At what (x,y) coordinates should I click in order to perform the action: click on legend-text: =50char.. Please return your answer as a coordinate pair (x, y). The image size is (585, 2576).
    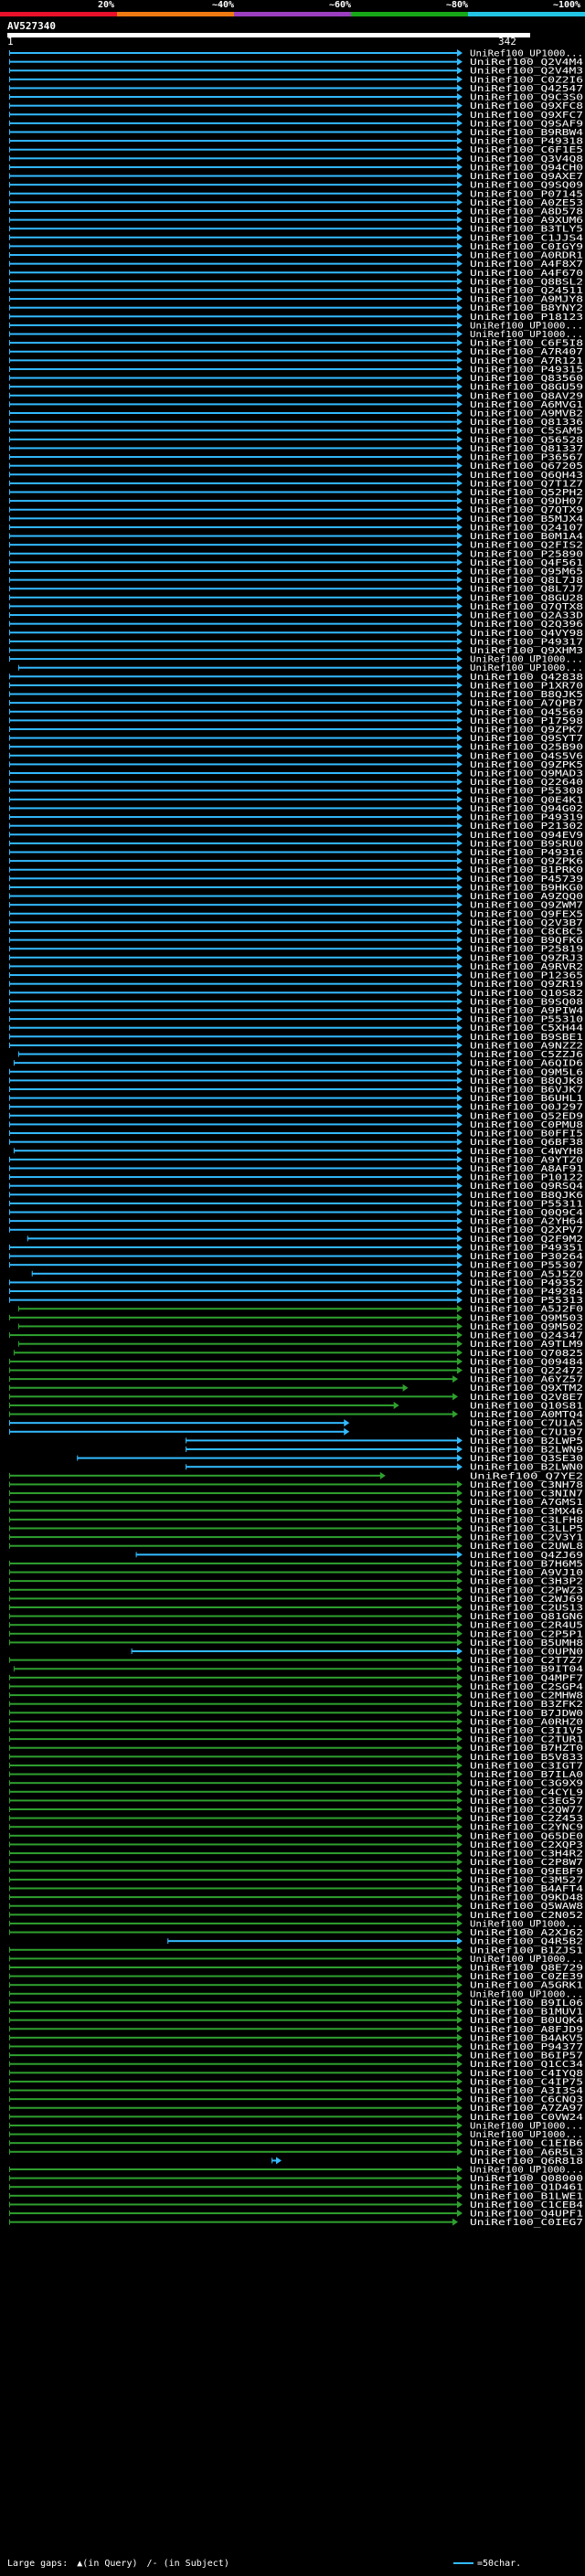
    Looking at the image, I should click on (500, 2564).